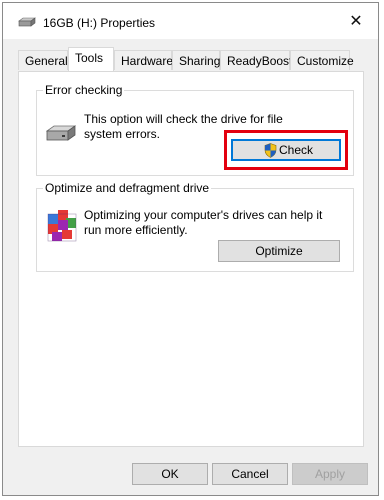 This screenshot has width=384, height=500. Describe the element at coordinates (296, 150) in the screenshot. I see `check-button-label: Check` at that location.